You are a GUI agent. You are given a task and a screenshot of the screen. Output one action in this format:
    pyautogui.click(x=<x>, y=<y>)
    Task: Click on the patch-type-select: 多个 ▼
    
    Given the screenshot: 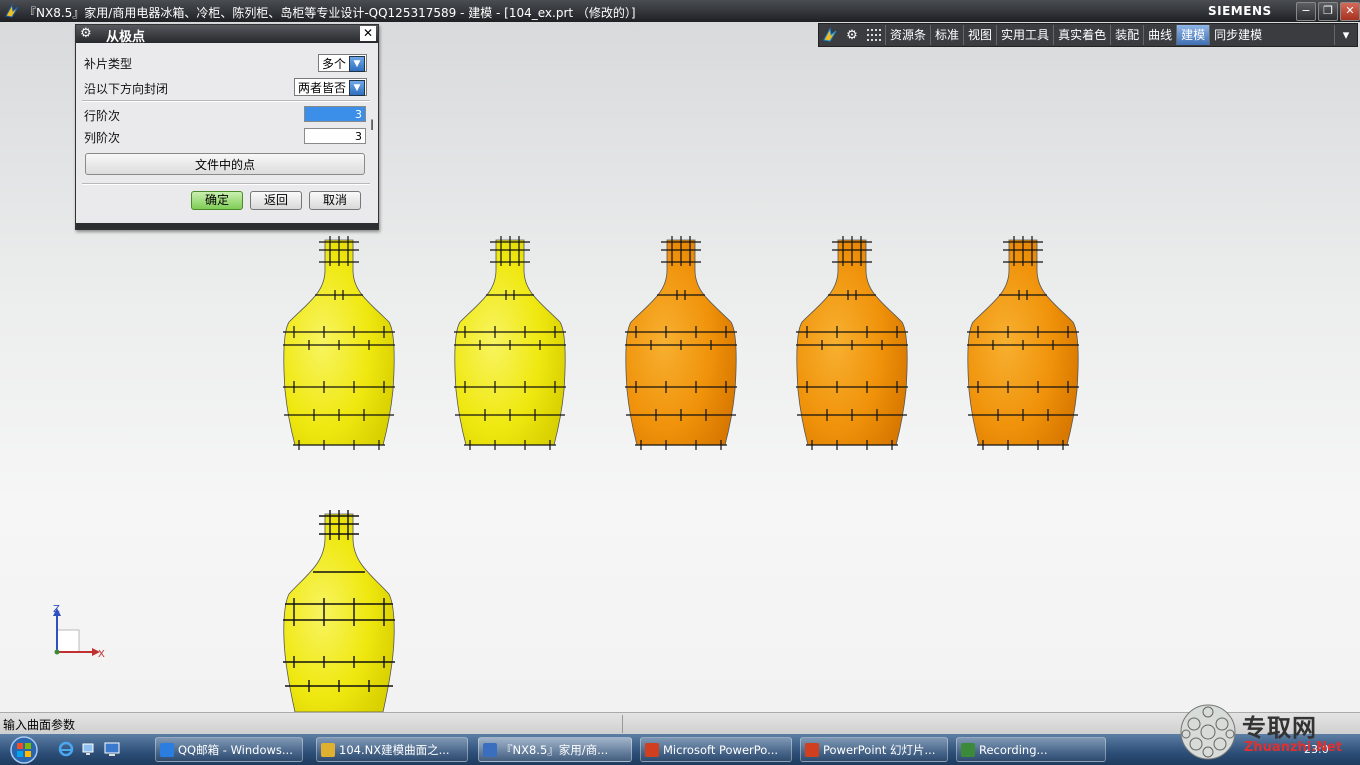 What is the action you would take?
    pyautogui.click(x=342, y=63)
    